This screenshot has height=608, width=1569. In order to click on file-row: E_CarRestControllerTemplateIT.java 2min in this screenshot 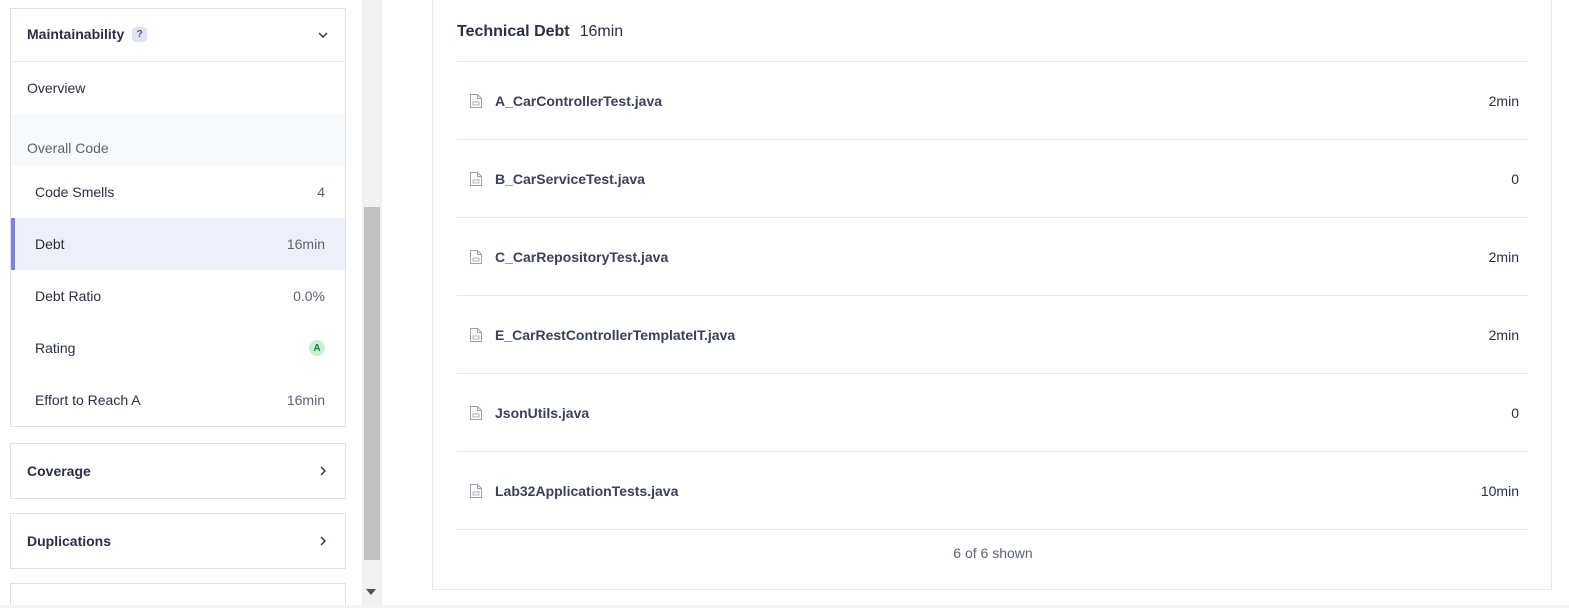, I will do `click(993, 335)`.